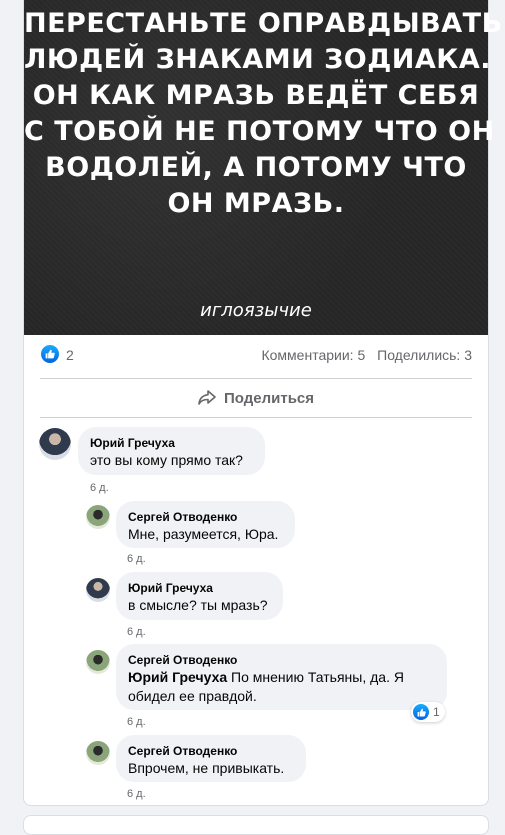 The width and height of the screenshot is (505, 835). What do you see at coordinates (166, 460) in the screenshot?
I see `comment-text: это вы кому прямо так?` at bounding box center [166, 460].